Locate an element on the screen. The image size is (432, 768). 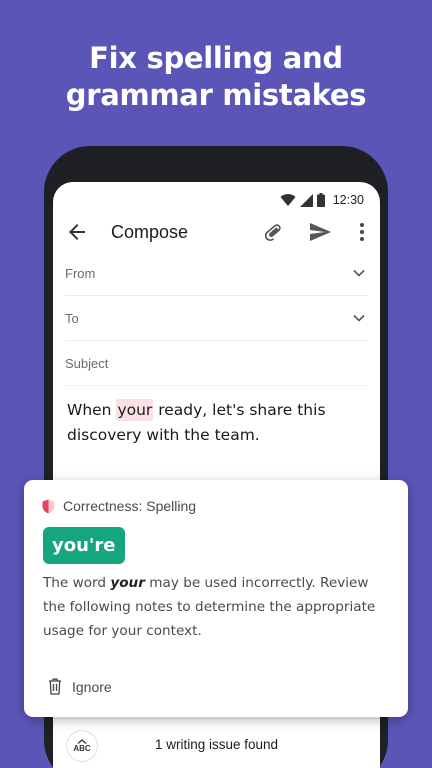
to-field: To is located at coordinates (216, 319).